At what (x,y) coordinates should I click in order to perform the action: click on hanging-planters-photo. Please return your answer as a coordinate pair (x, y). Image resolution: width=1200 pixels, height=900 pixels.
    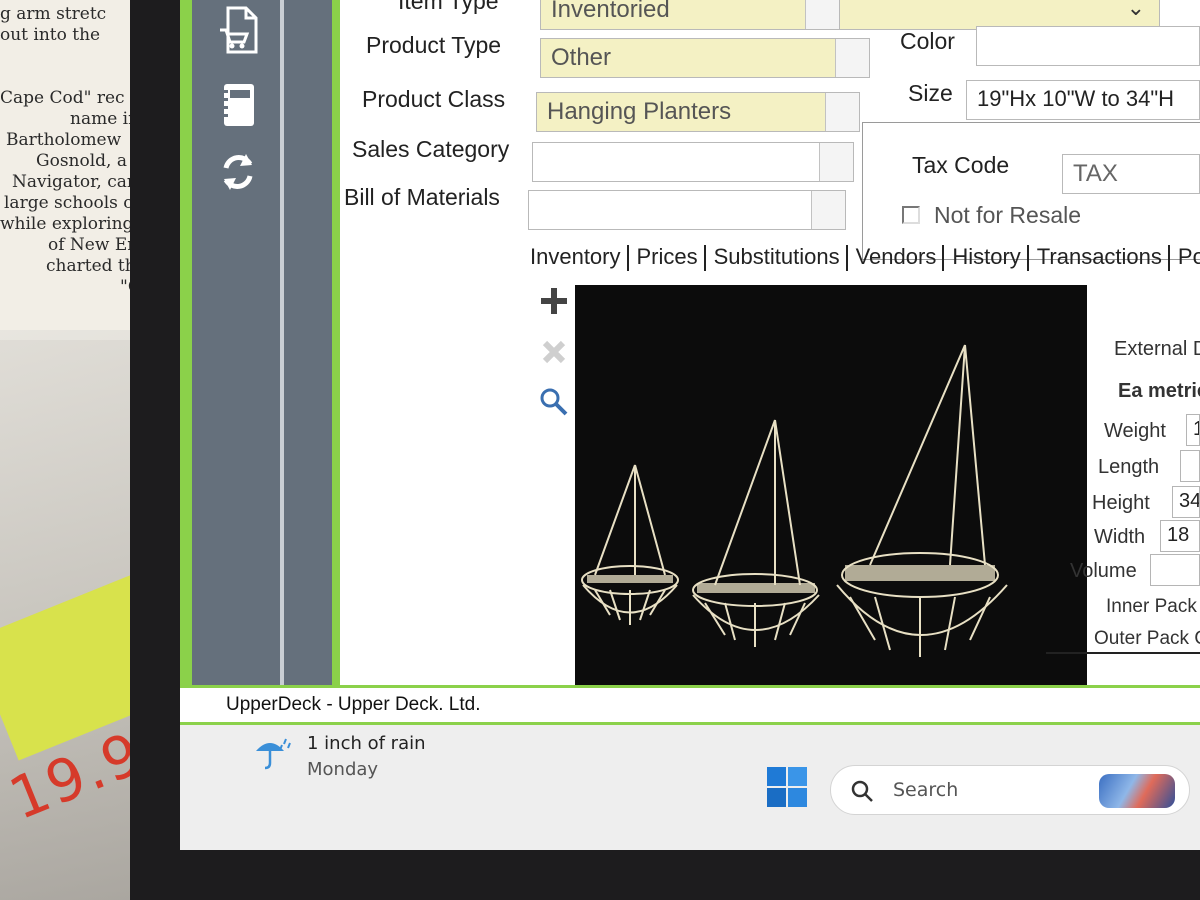
    Looking at the image, I should click on (794, 500).